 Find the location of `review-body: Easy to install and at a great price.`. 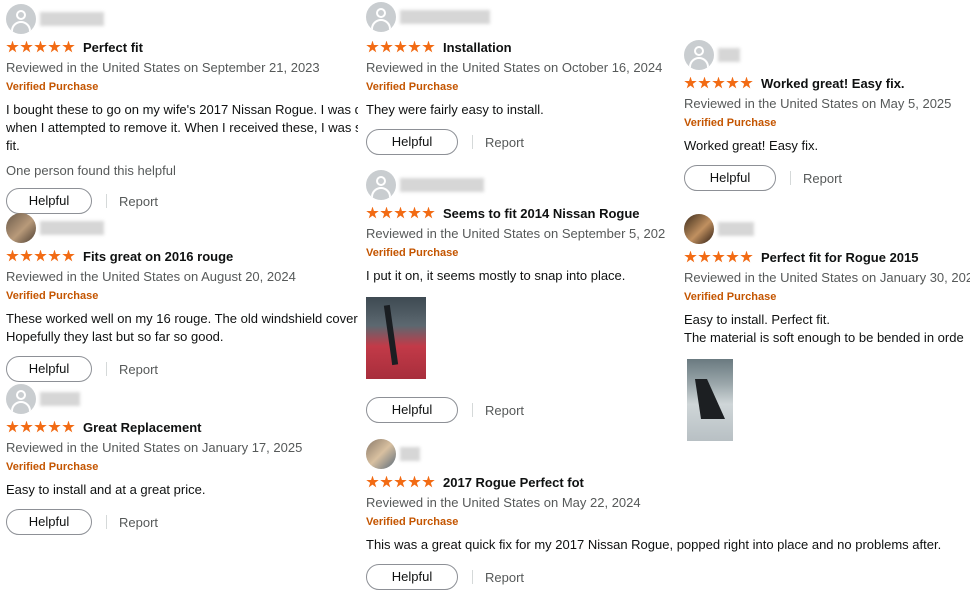

review-body: Easy to install and at a great price. is located at coordinates (106, 489).